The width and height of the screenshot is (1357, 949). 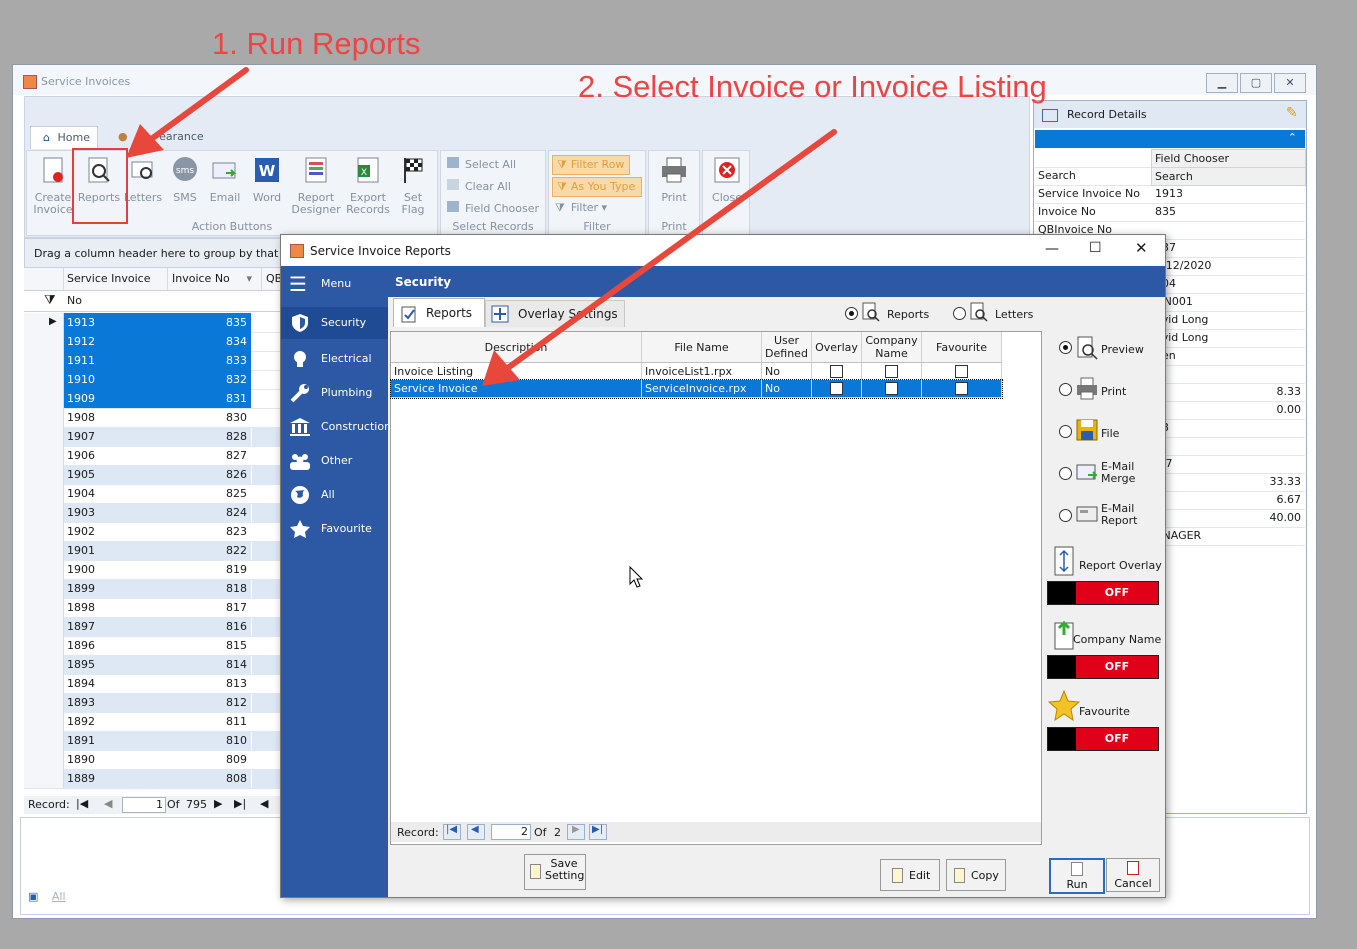 I want to click on scroll-left-button: ◀, so click(x=264, y=803).